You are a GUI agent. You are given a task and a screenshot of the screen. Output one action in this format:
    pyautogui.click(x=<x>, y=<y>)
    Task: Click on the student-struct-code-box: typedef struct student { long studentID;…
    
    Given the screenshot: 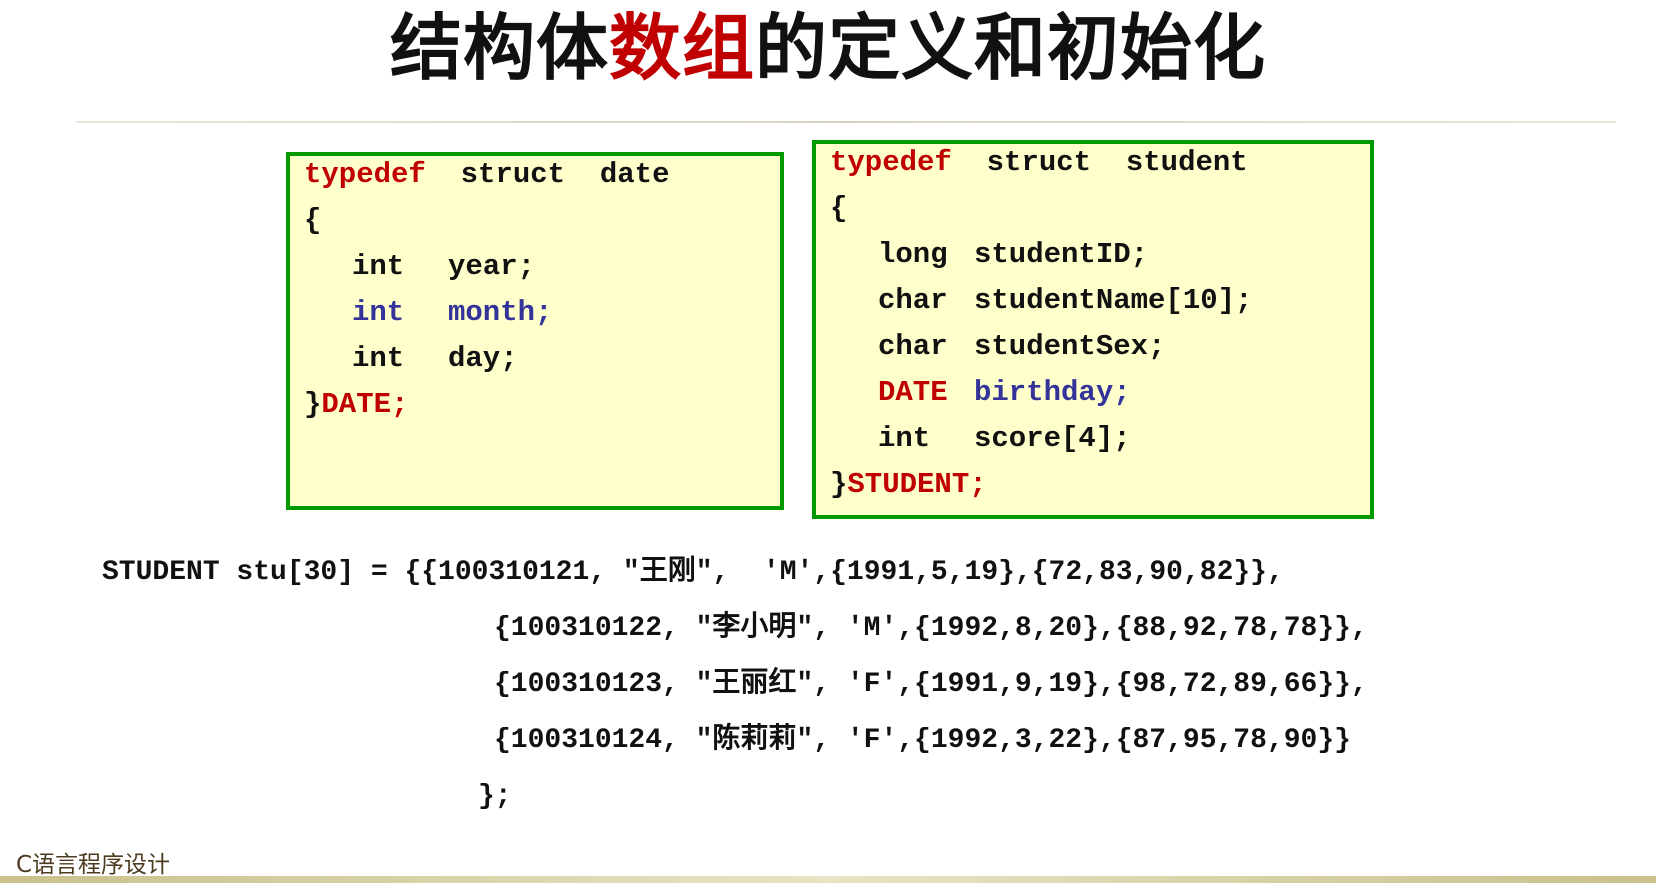 What is the action you would take?
    pyautogui.click(x=1093, y=329)
    